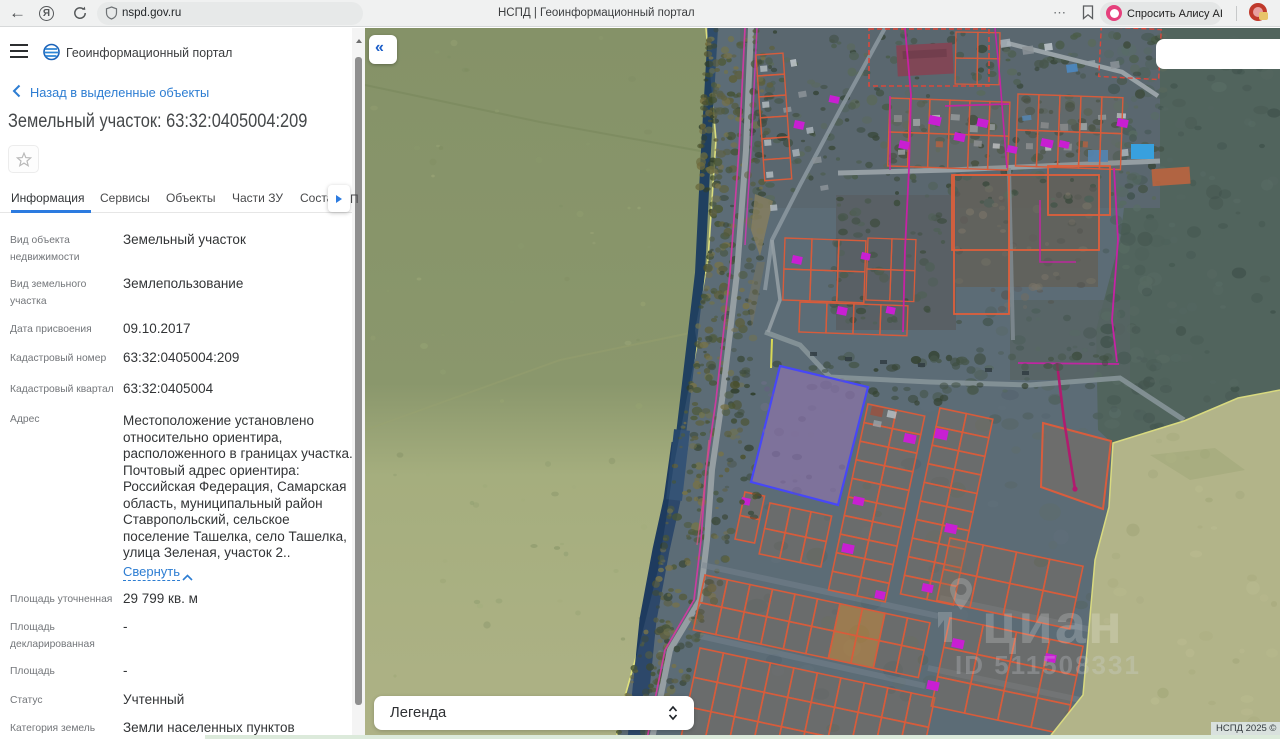 The width and height of the screenshot is (1280, 739). I want to click on svg-text: ID 511508331, so click(1048, 665).